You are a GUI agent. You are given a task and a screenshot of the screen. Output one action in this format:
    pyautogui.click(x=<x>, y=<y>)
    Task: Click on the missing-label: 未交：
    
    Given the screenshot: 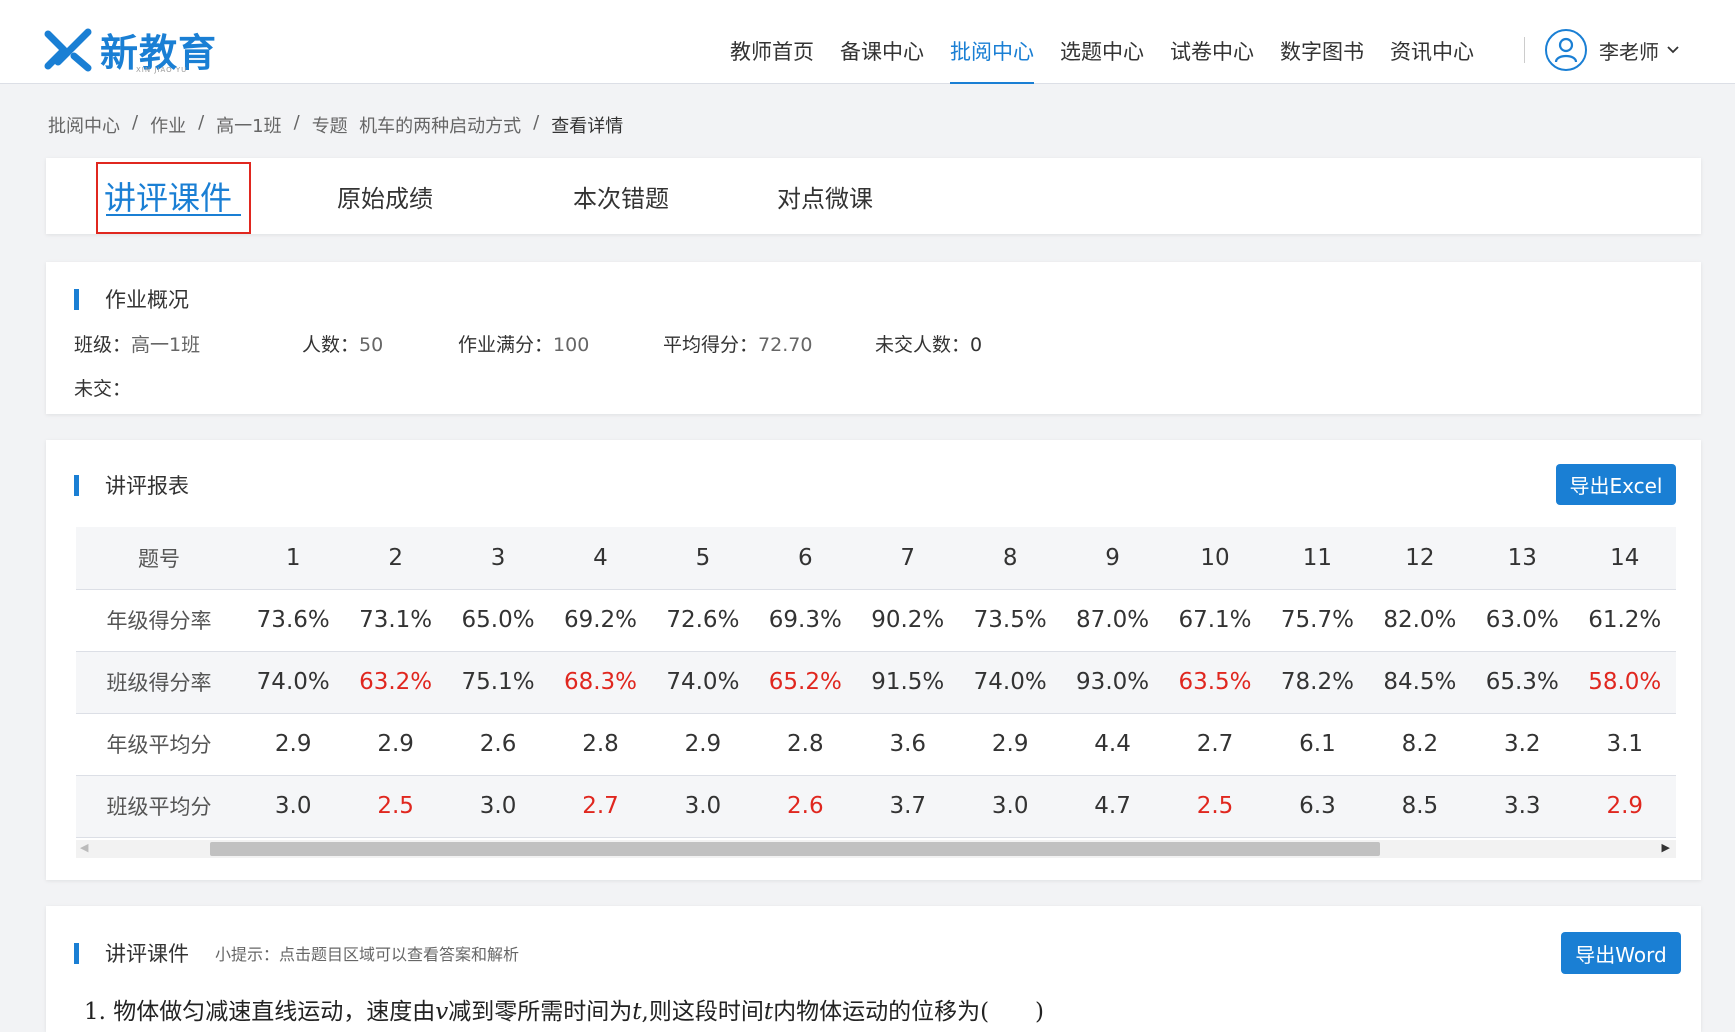 What is the action you would take?
    pyautogui.click(x=103, y=389)
    